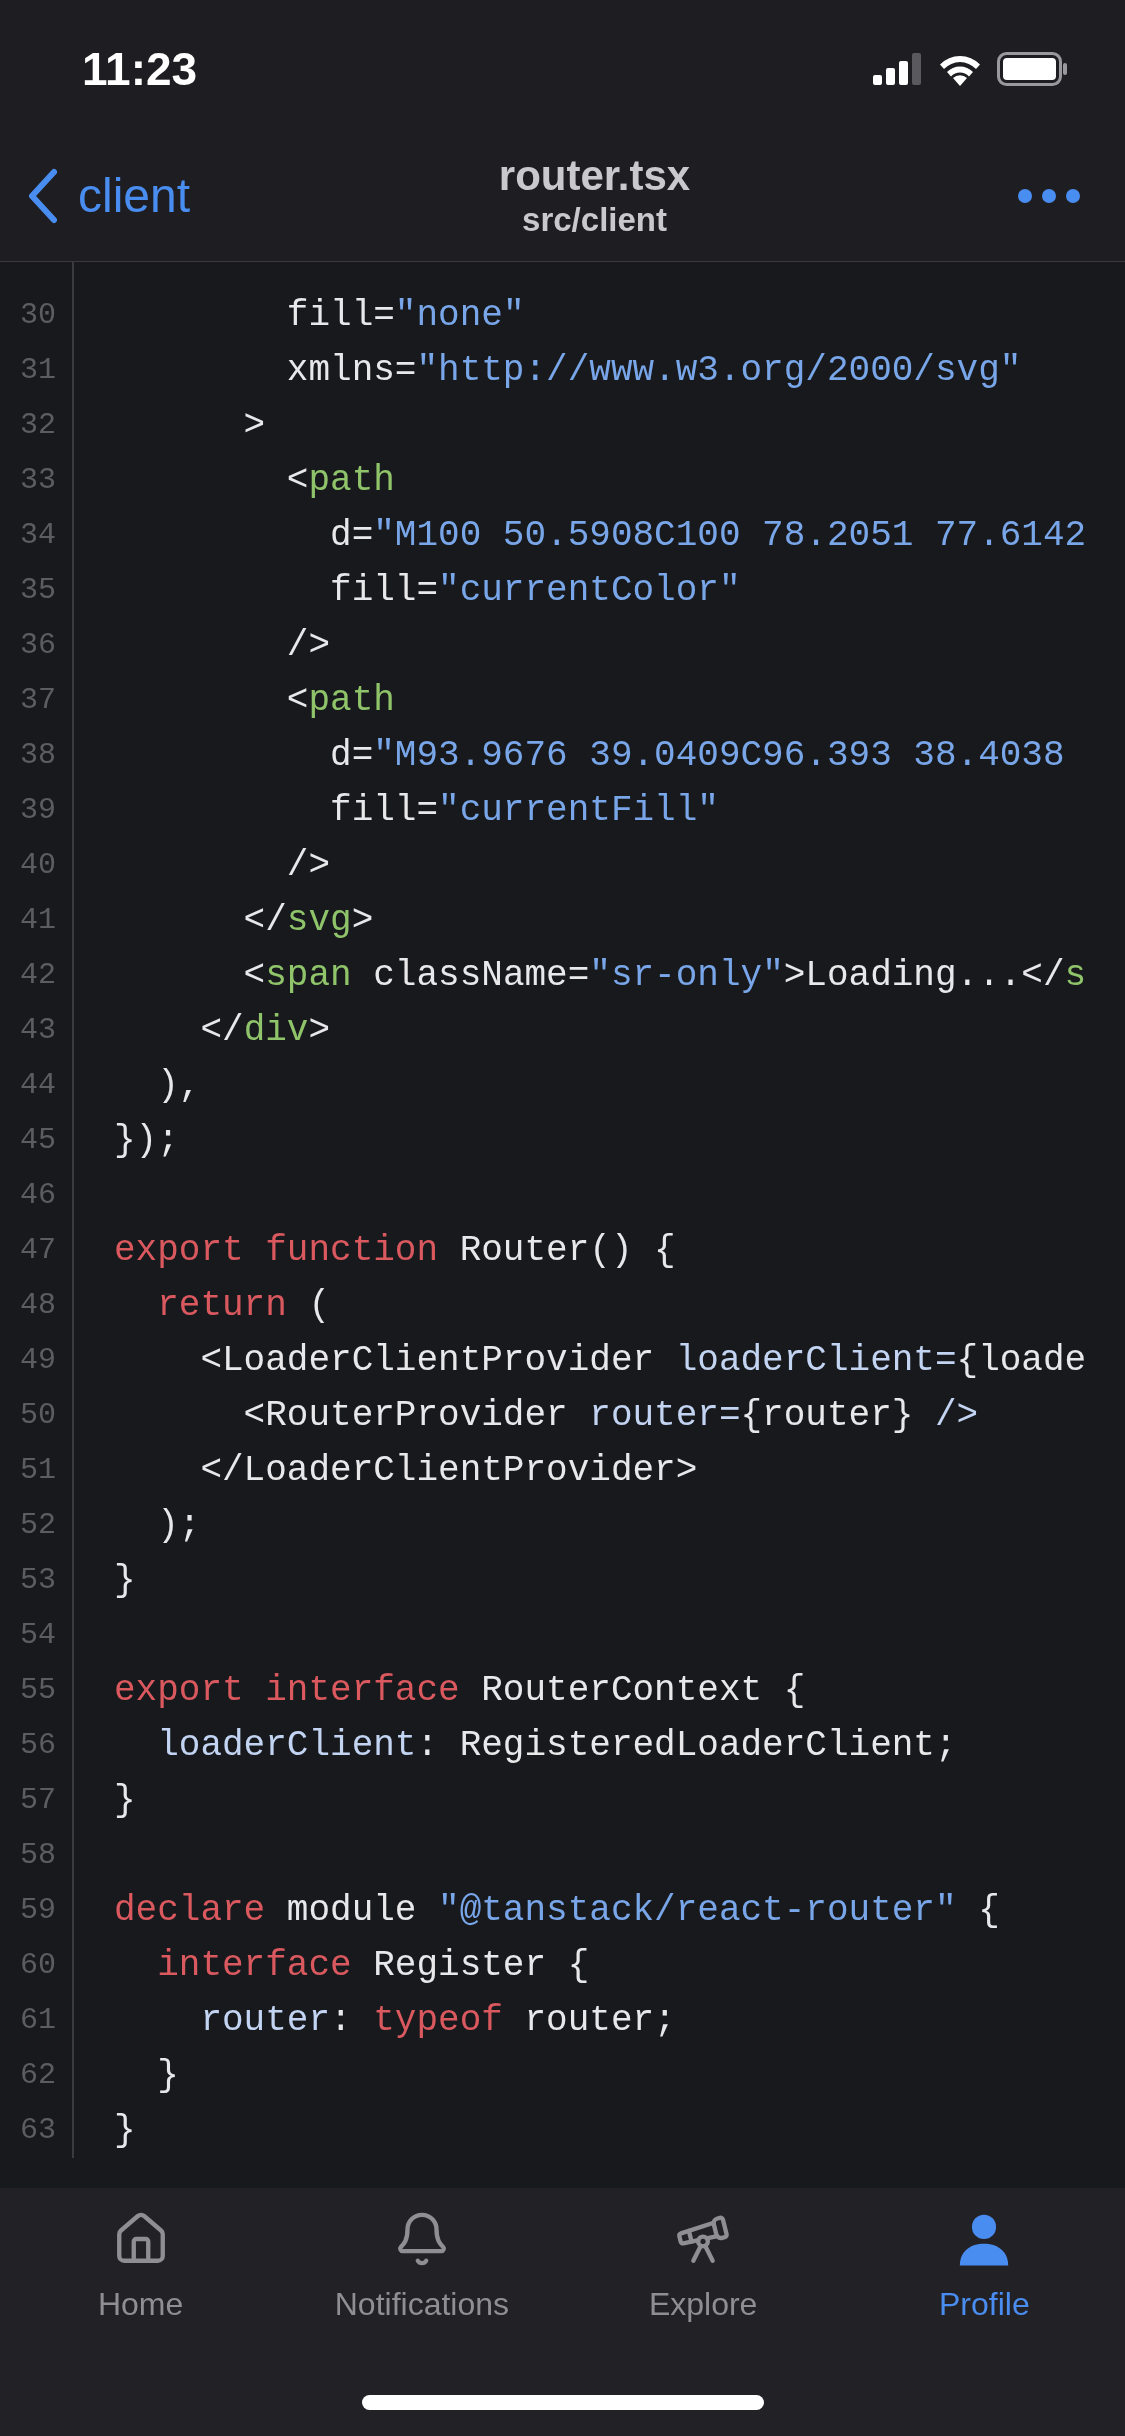 The image size is (1125, 2436). Describe the element at coordinates (38, 1470) in the screenshot. I see `line-number: 51` at that location.